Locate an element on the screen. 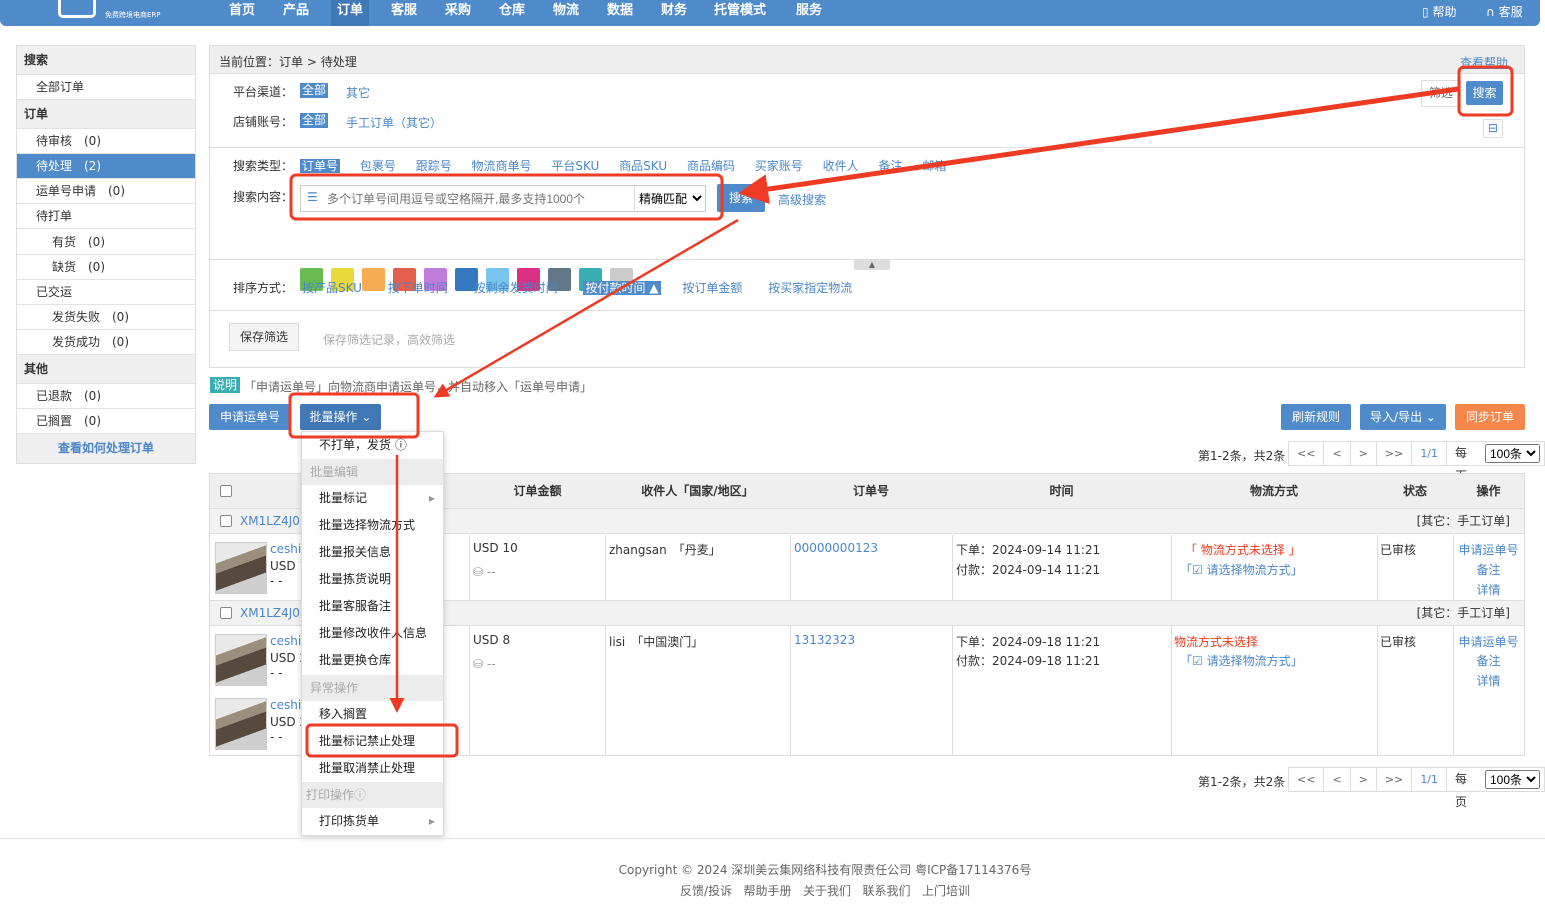  search-input is located at coordinates (477, 198).